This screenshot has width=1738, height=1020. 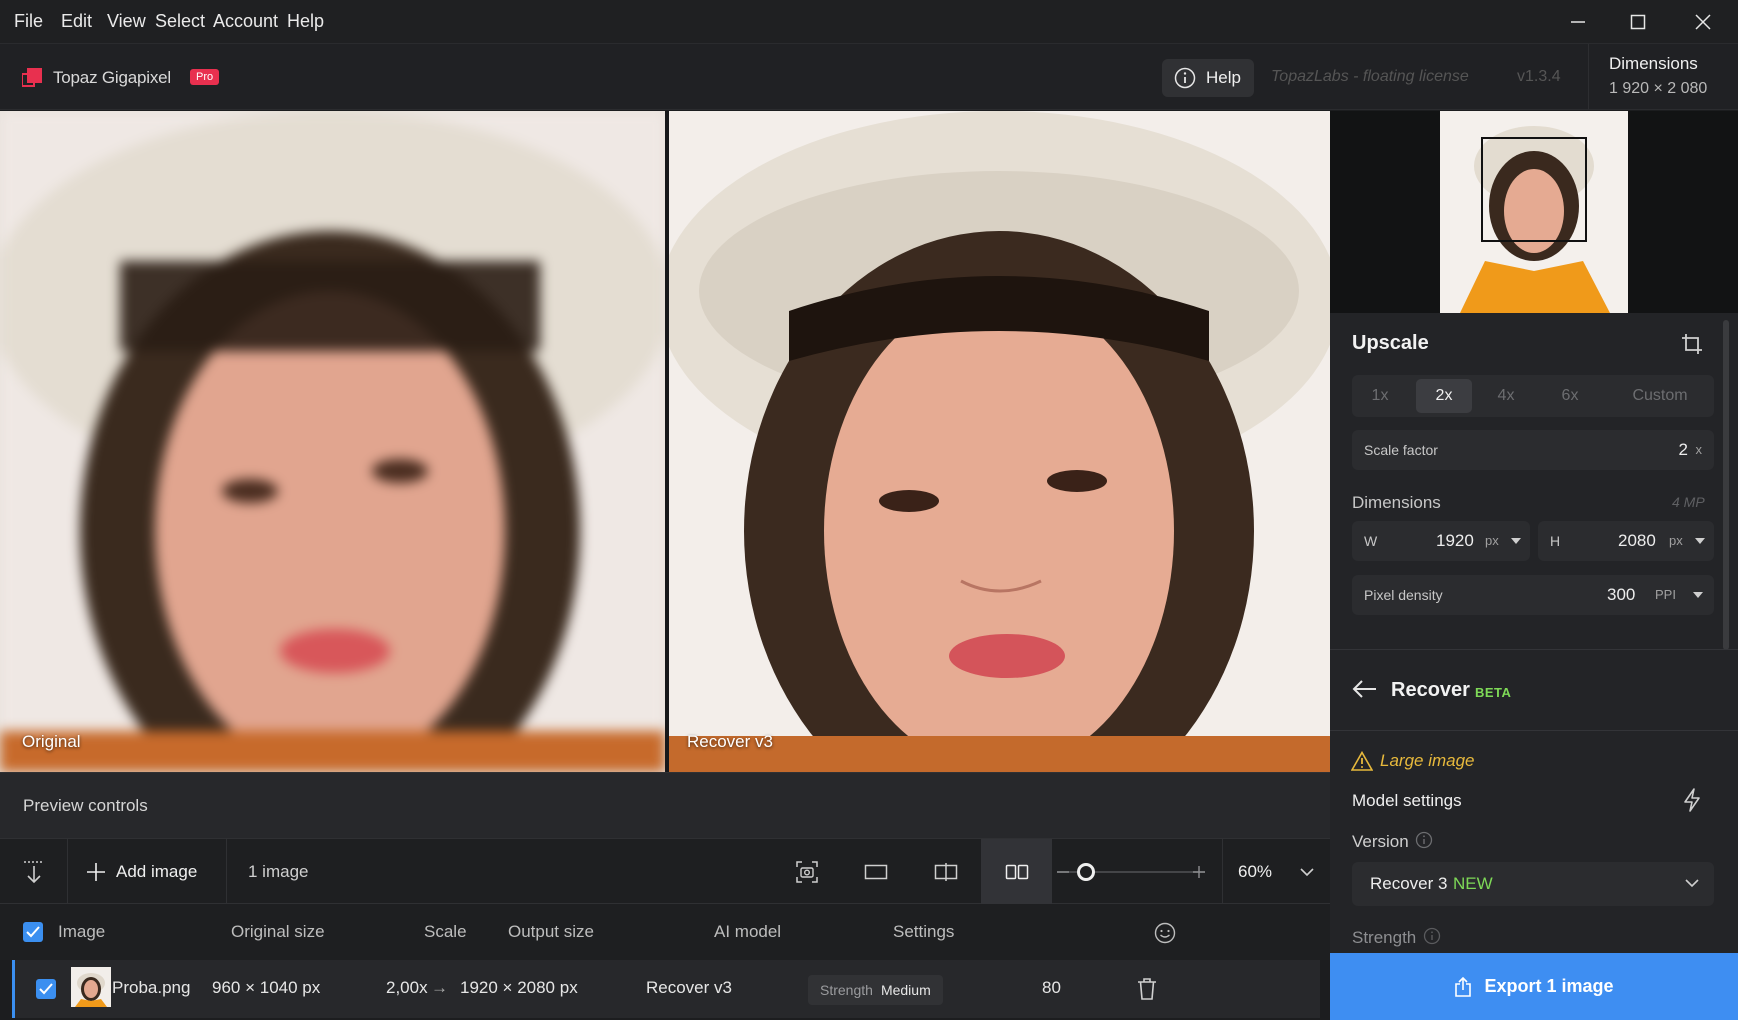 I want to click on column-ai-model: AI model, so click(x=747, y=932).